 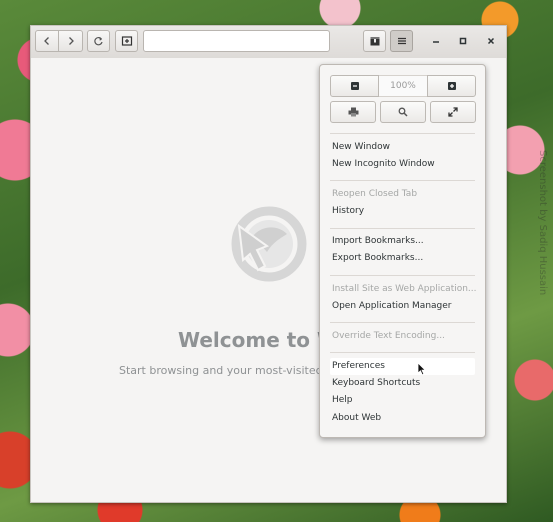 I want to click on main-menu-button, so click(x=401, y=41).